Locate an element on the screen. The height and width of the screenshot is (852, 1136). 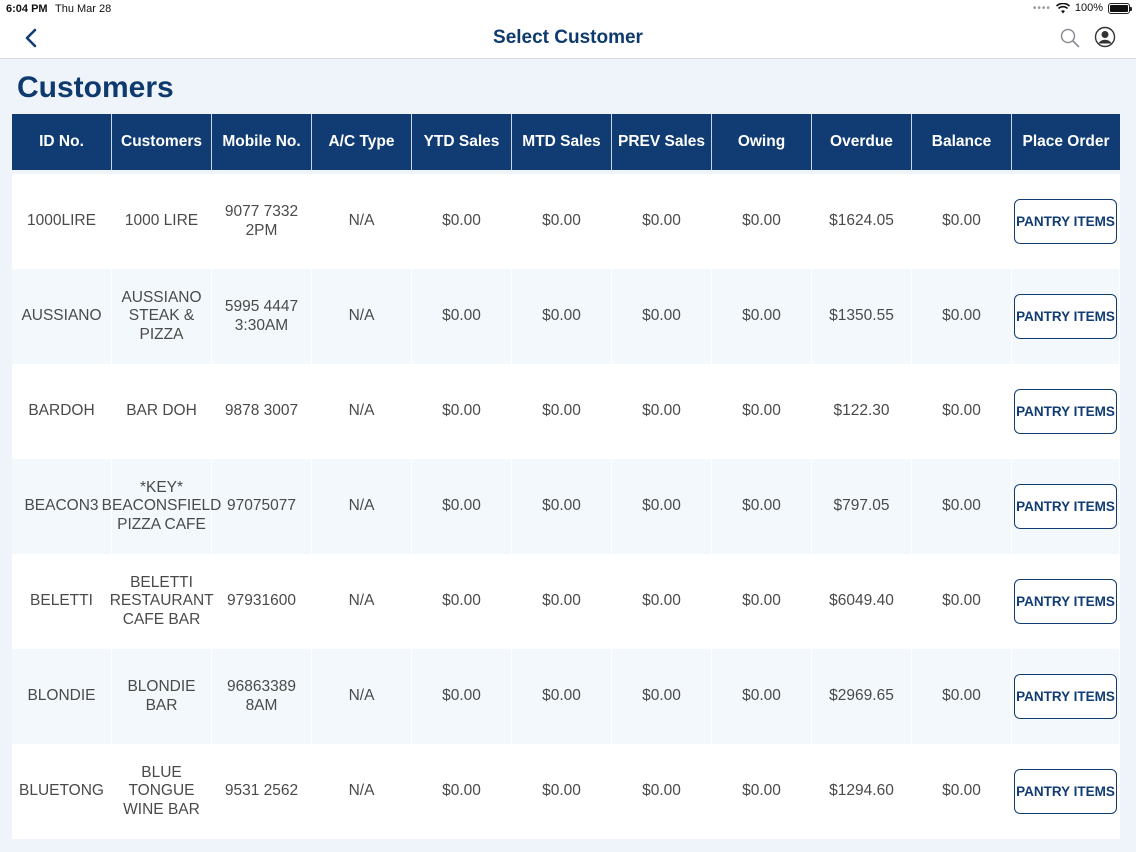
cell-overdue: $6049.40 is located at coordinates (862, 601).